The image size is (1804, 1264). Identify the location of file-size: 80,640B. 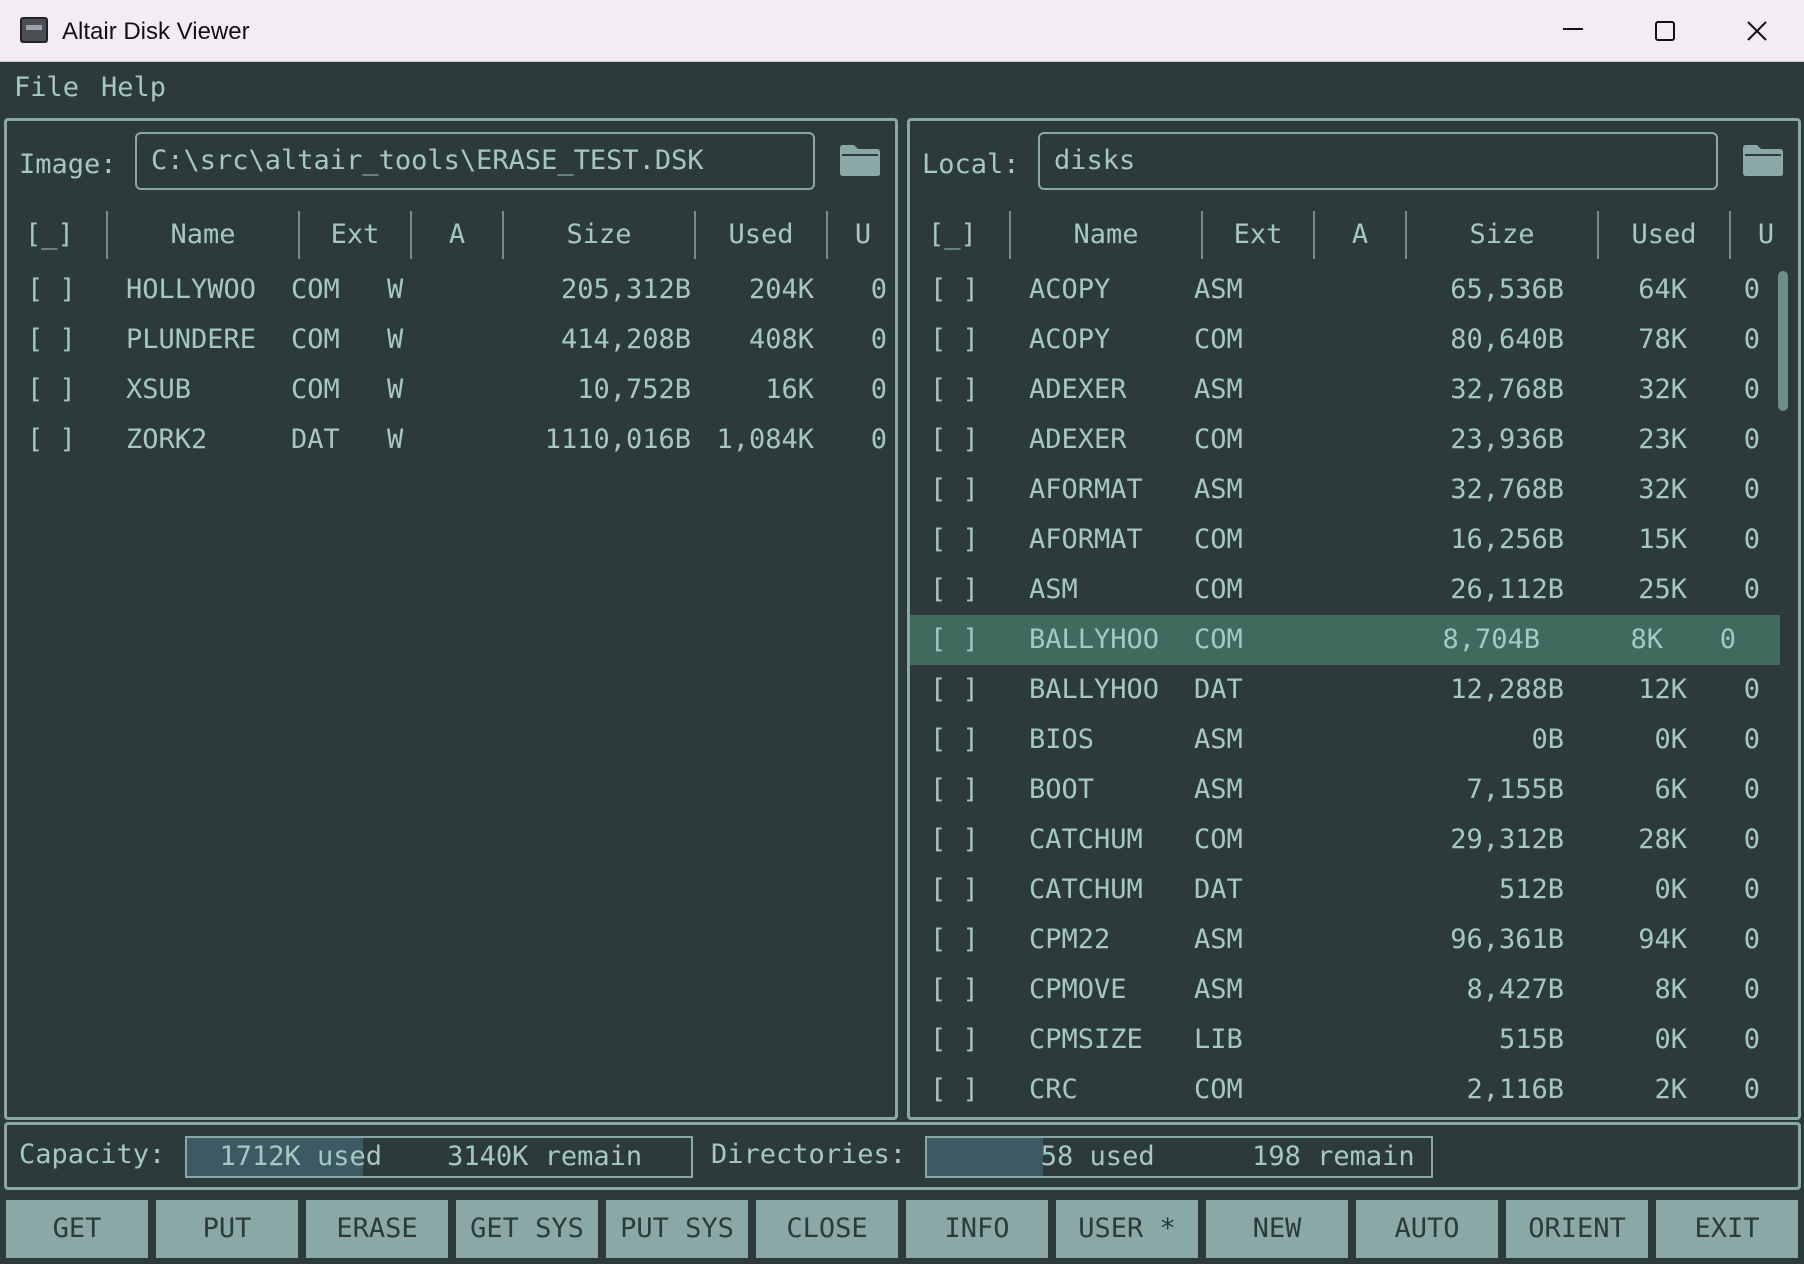
(1507, 339).